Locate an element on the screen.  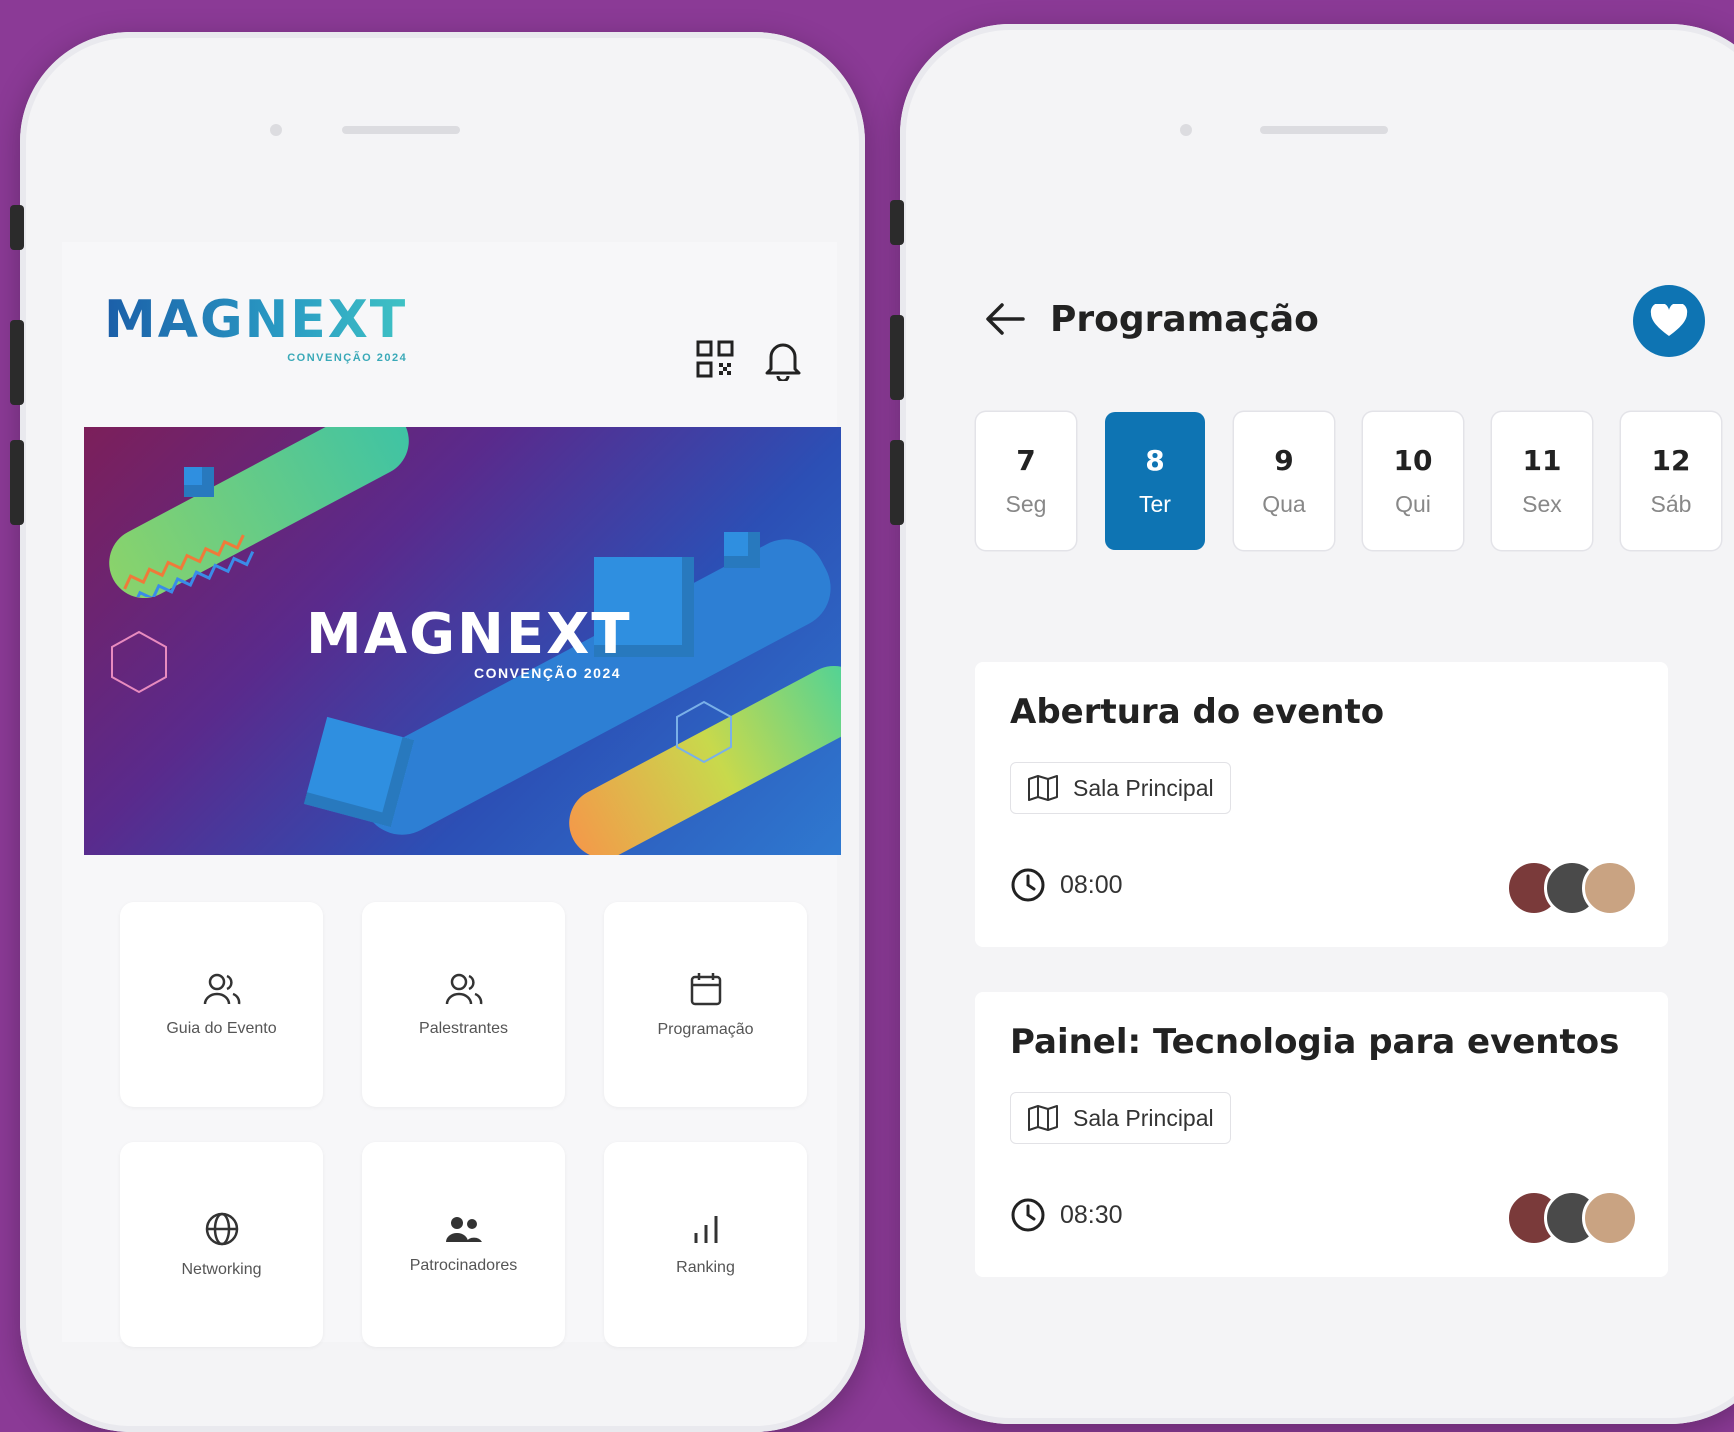
day-number: 11 is located at coordinates (1542, 460).